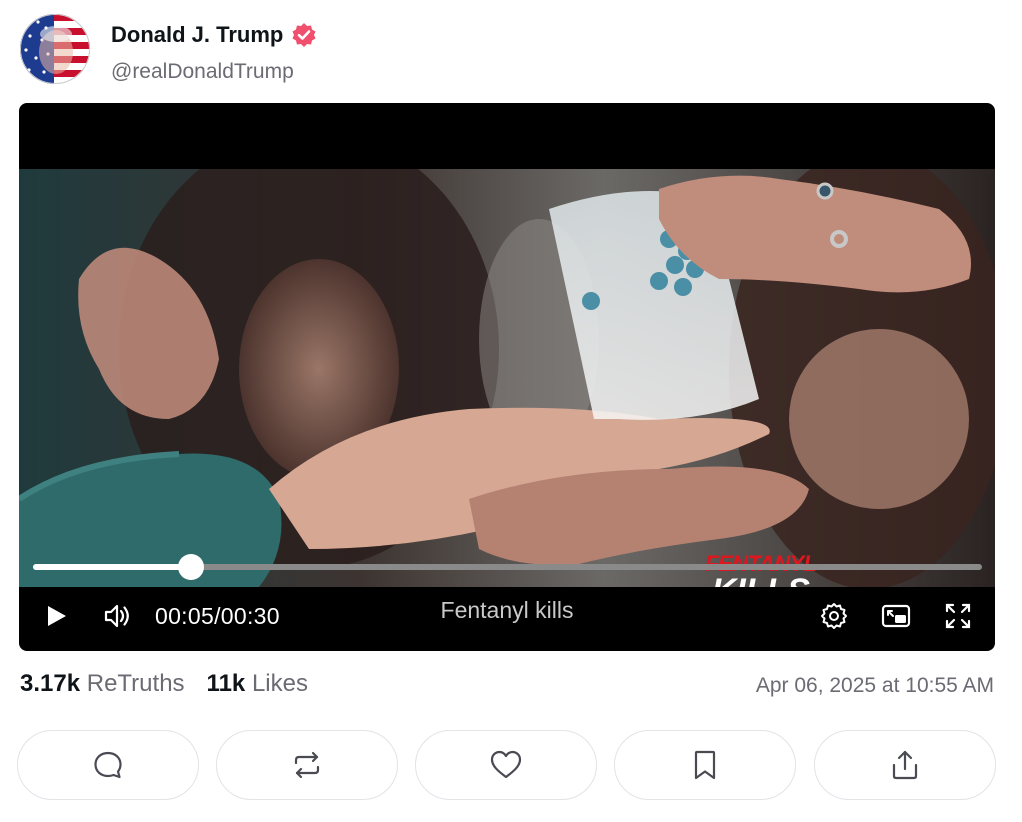 The height and width of the screenshot is (822, 1022). What do you see at coordinates (185, 616) in the screenshot?
I see `current-time: 00:05` at bounding box center [185, 616].